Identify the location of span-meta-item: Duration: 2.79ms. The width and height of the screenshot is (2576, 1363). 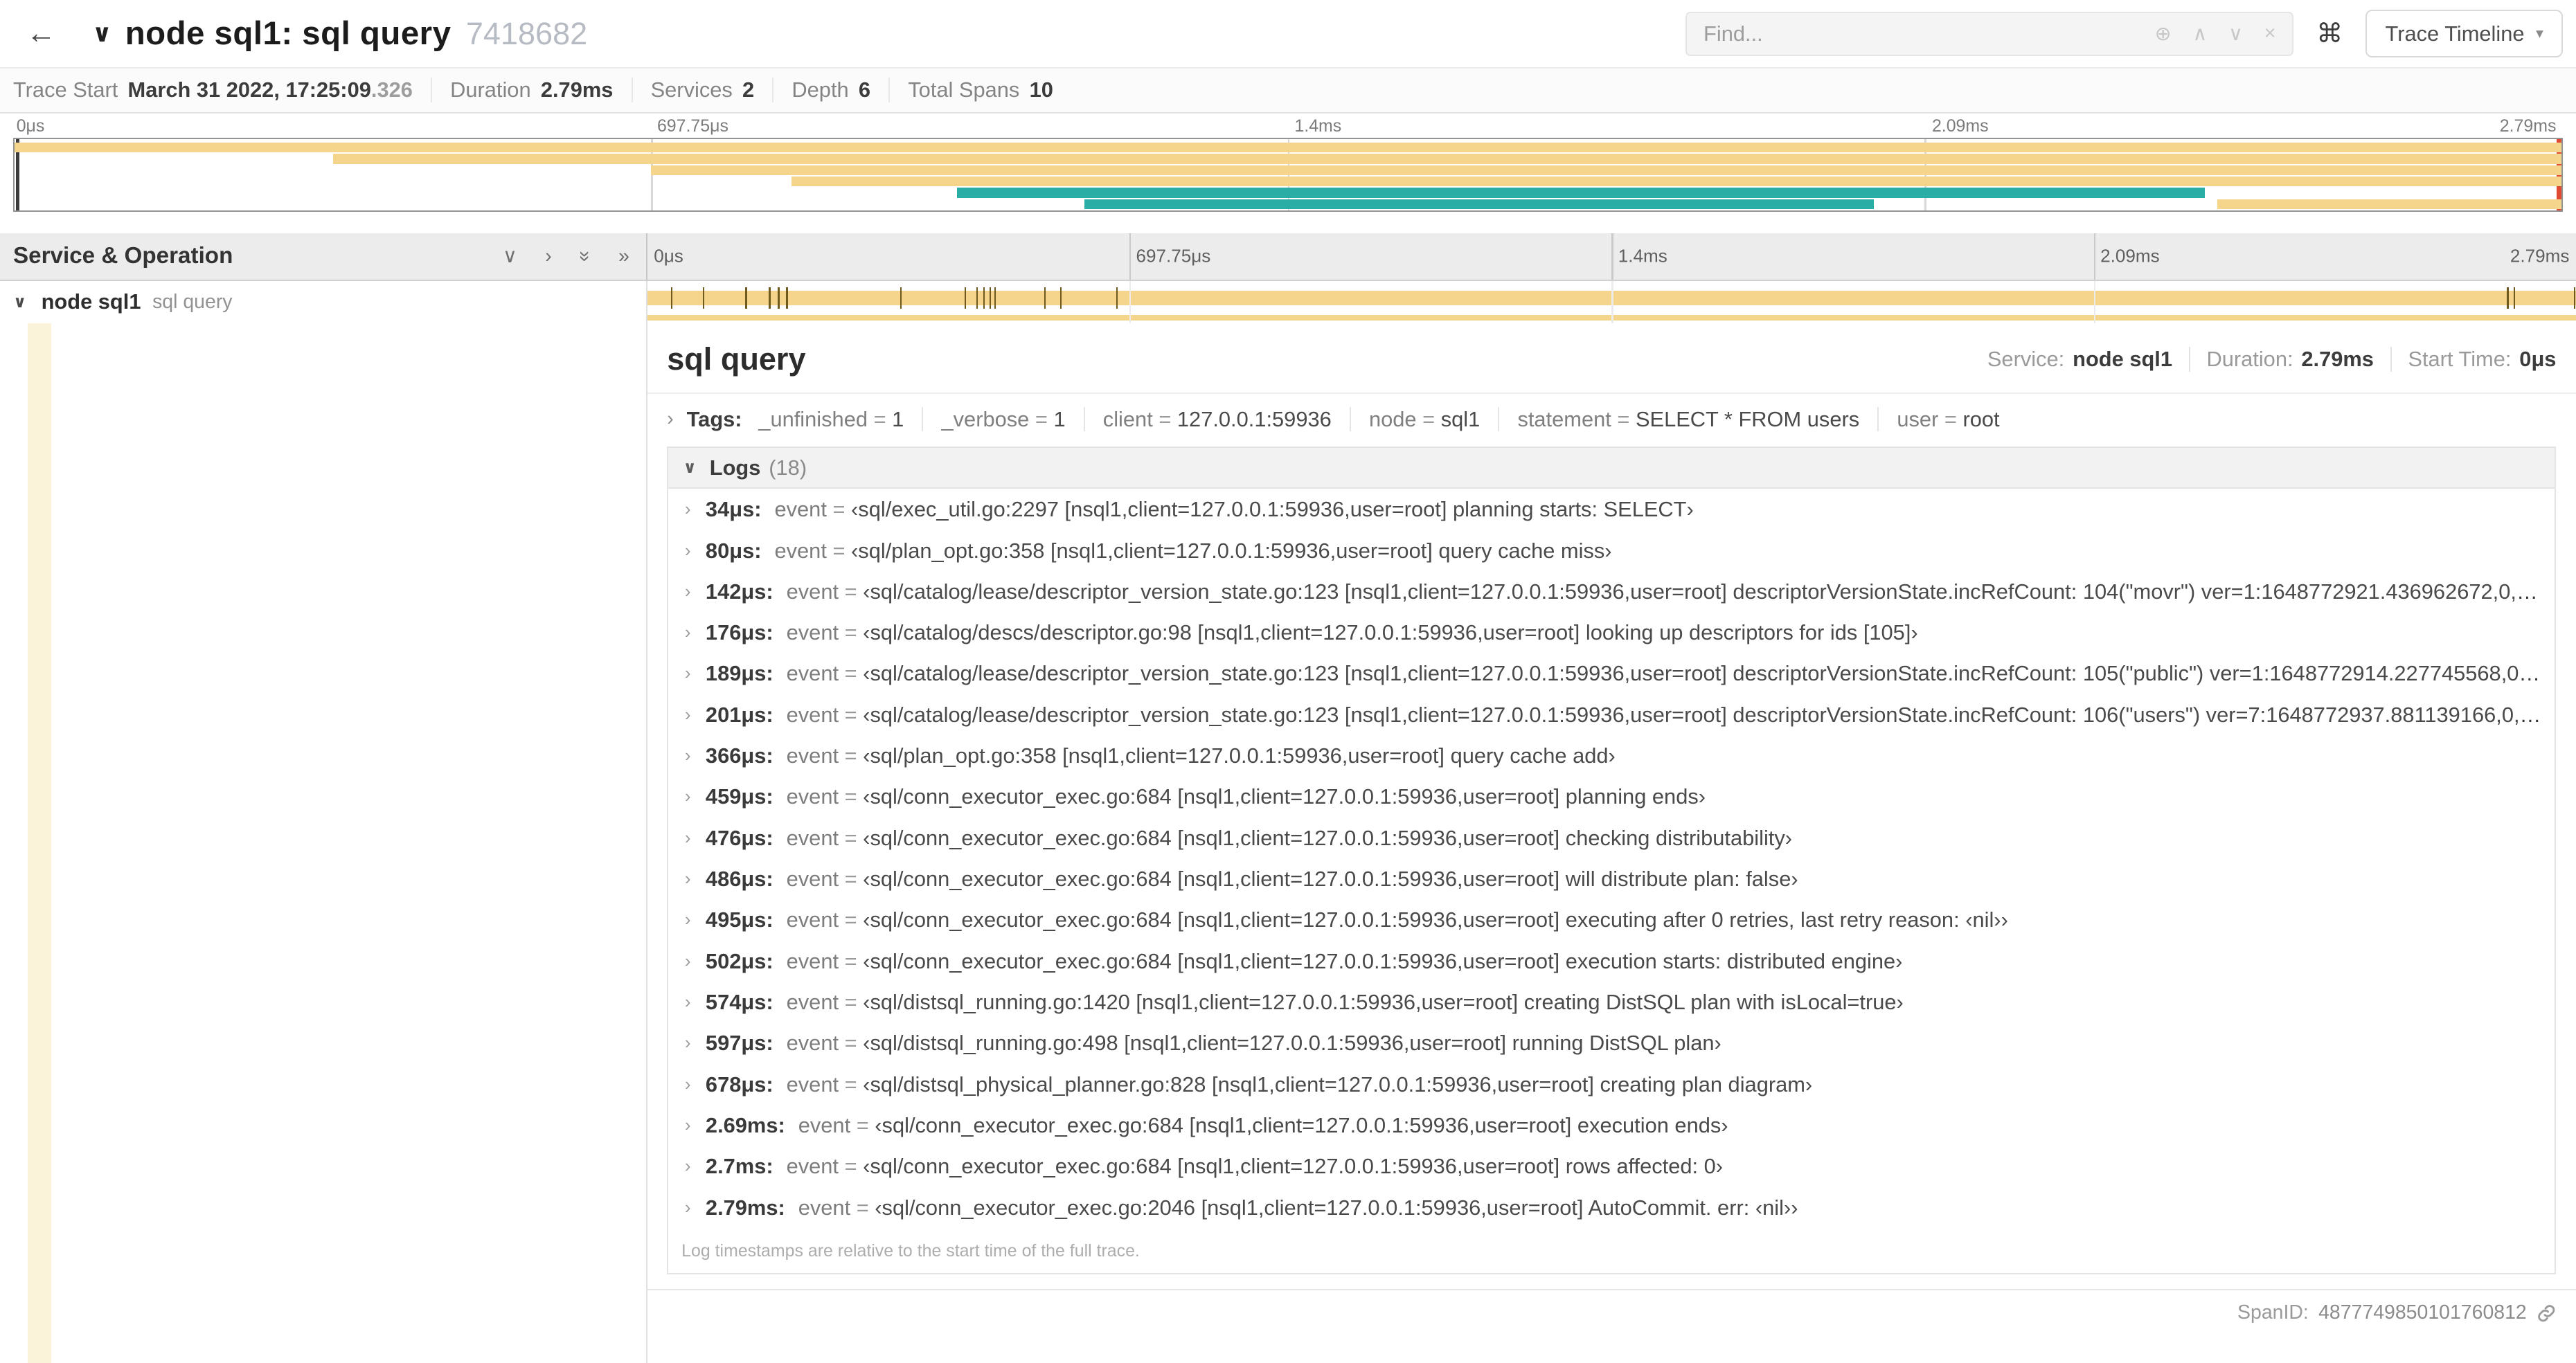
(2289, 360).